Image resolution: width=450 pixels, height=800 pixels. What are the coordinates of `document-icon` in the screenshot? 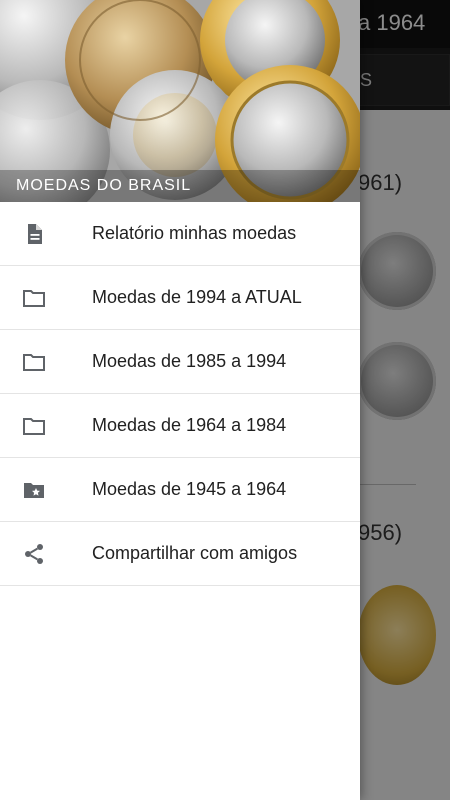 It's located at (35, 234).